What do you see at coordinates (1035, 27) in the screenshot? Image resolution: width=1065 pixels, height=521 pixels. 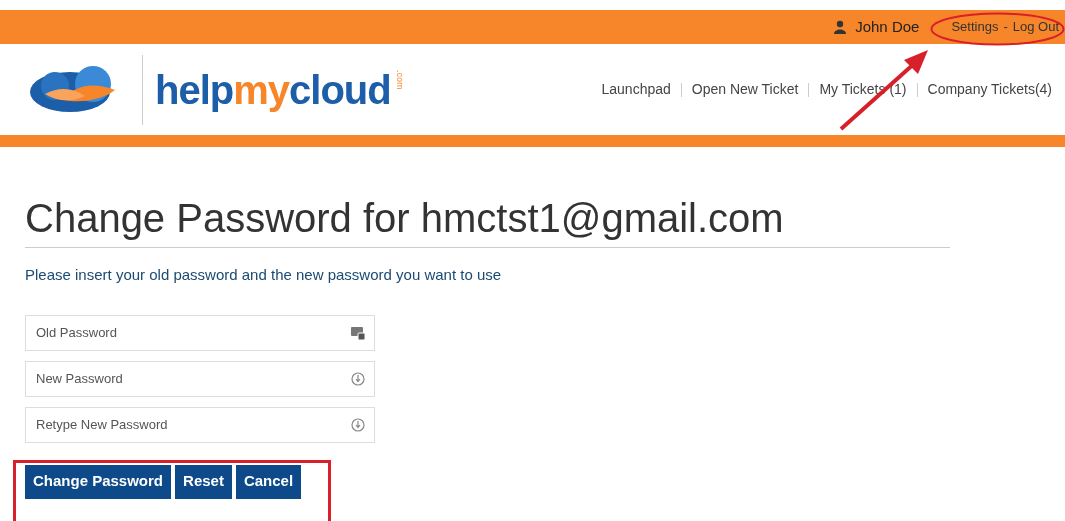 I see `top-link: Log Out` at bounding box center [1035, 27].